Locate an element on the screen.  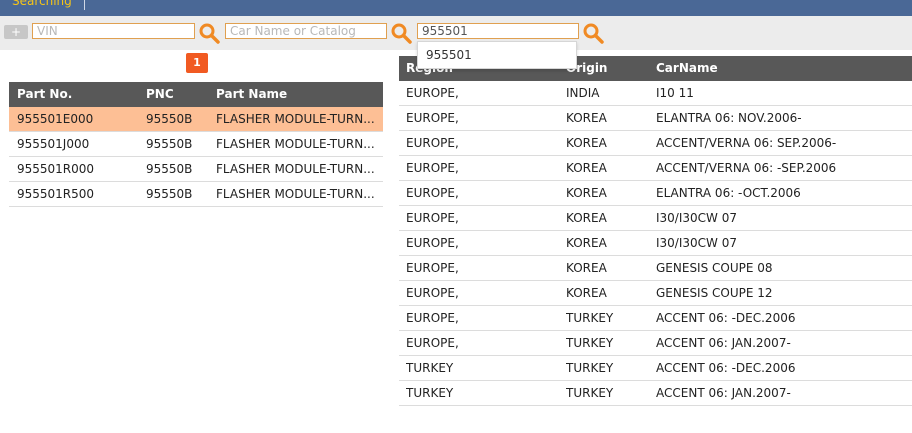
part-no-cell: 955501R500 is located at coordinates (56, 194).